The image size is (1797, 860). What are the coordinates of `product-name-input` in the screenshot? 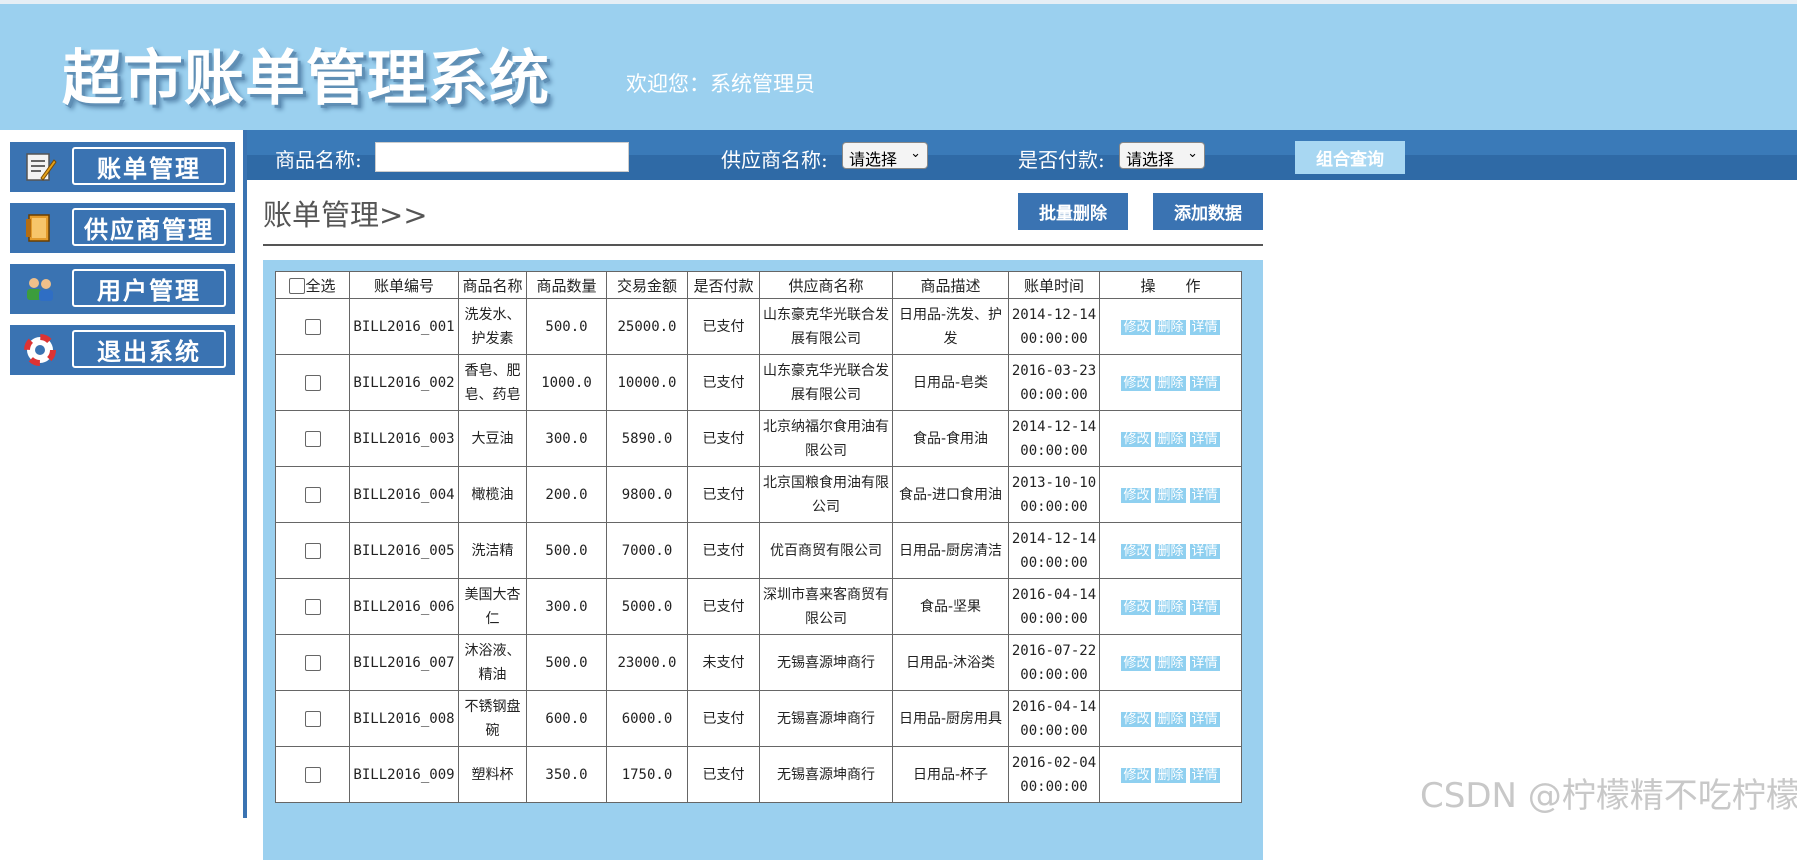 It's located at (502, 157).